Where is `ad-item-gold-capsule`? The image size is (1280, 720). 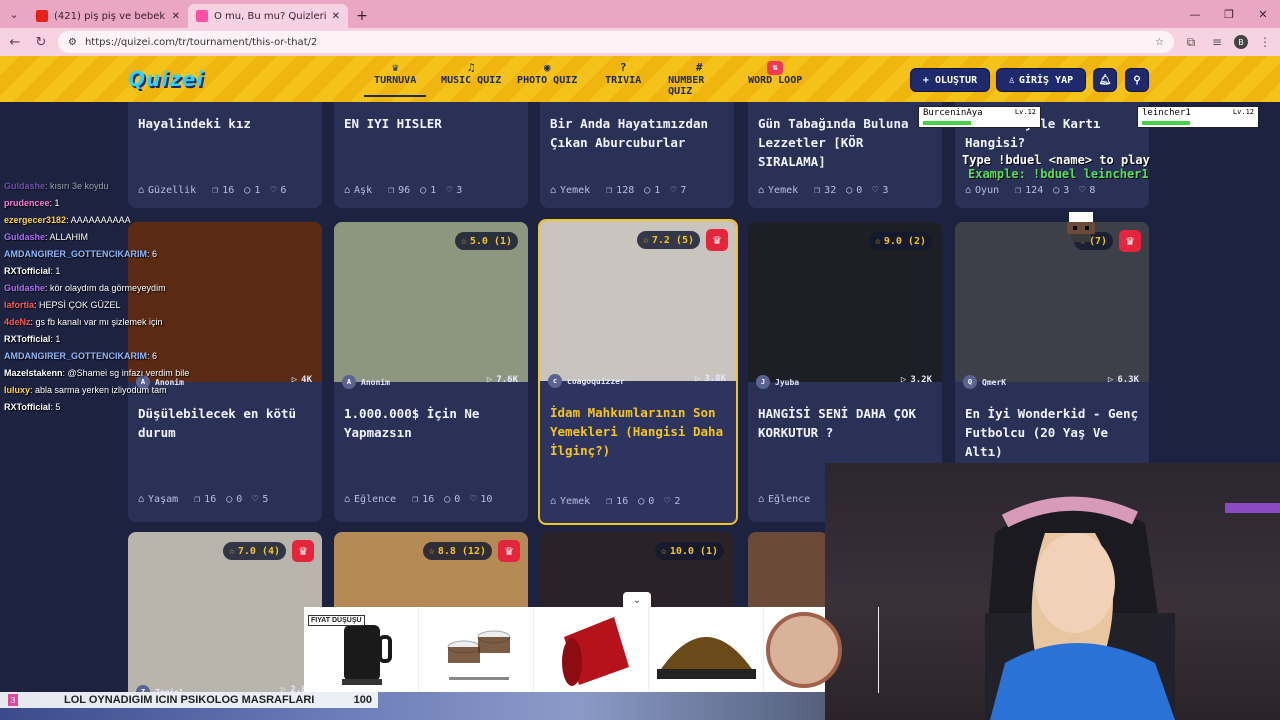
ad-item-gold-capsule is located at coordinates (706, 650).